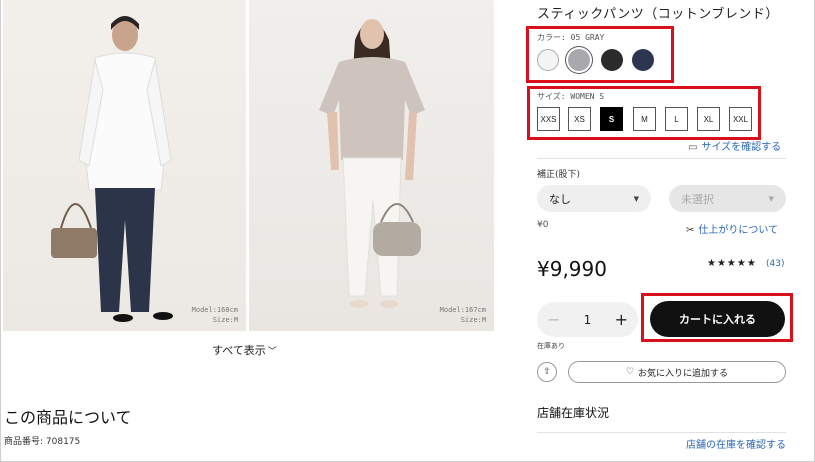 The height and width of the screenshot is (462, 815). I want to click on price: ¥9,990, so click(572, 269).